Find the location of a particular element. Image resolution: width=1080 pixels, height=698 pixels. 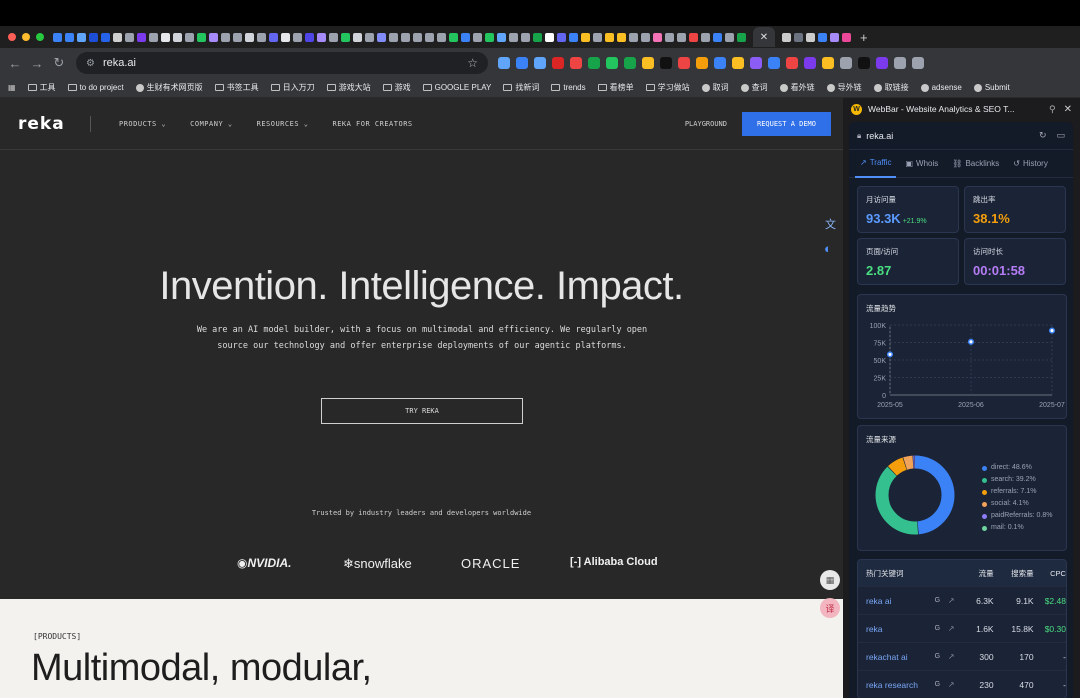

open-window-icon: ▭ is located at coordinates (1060, 135).